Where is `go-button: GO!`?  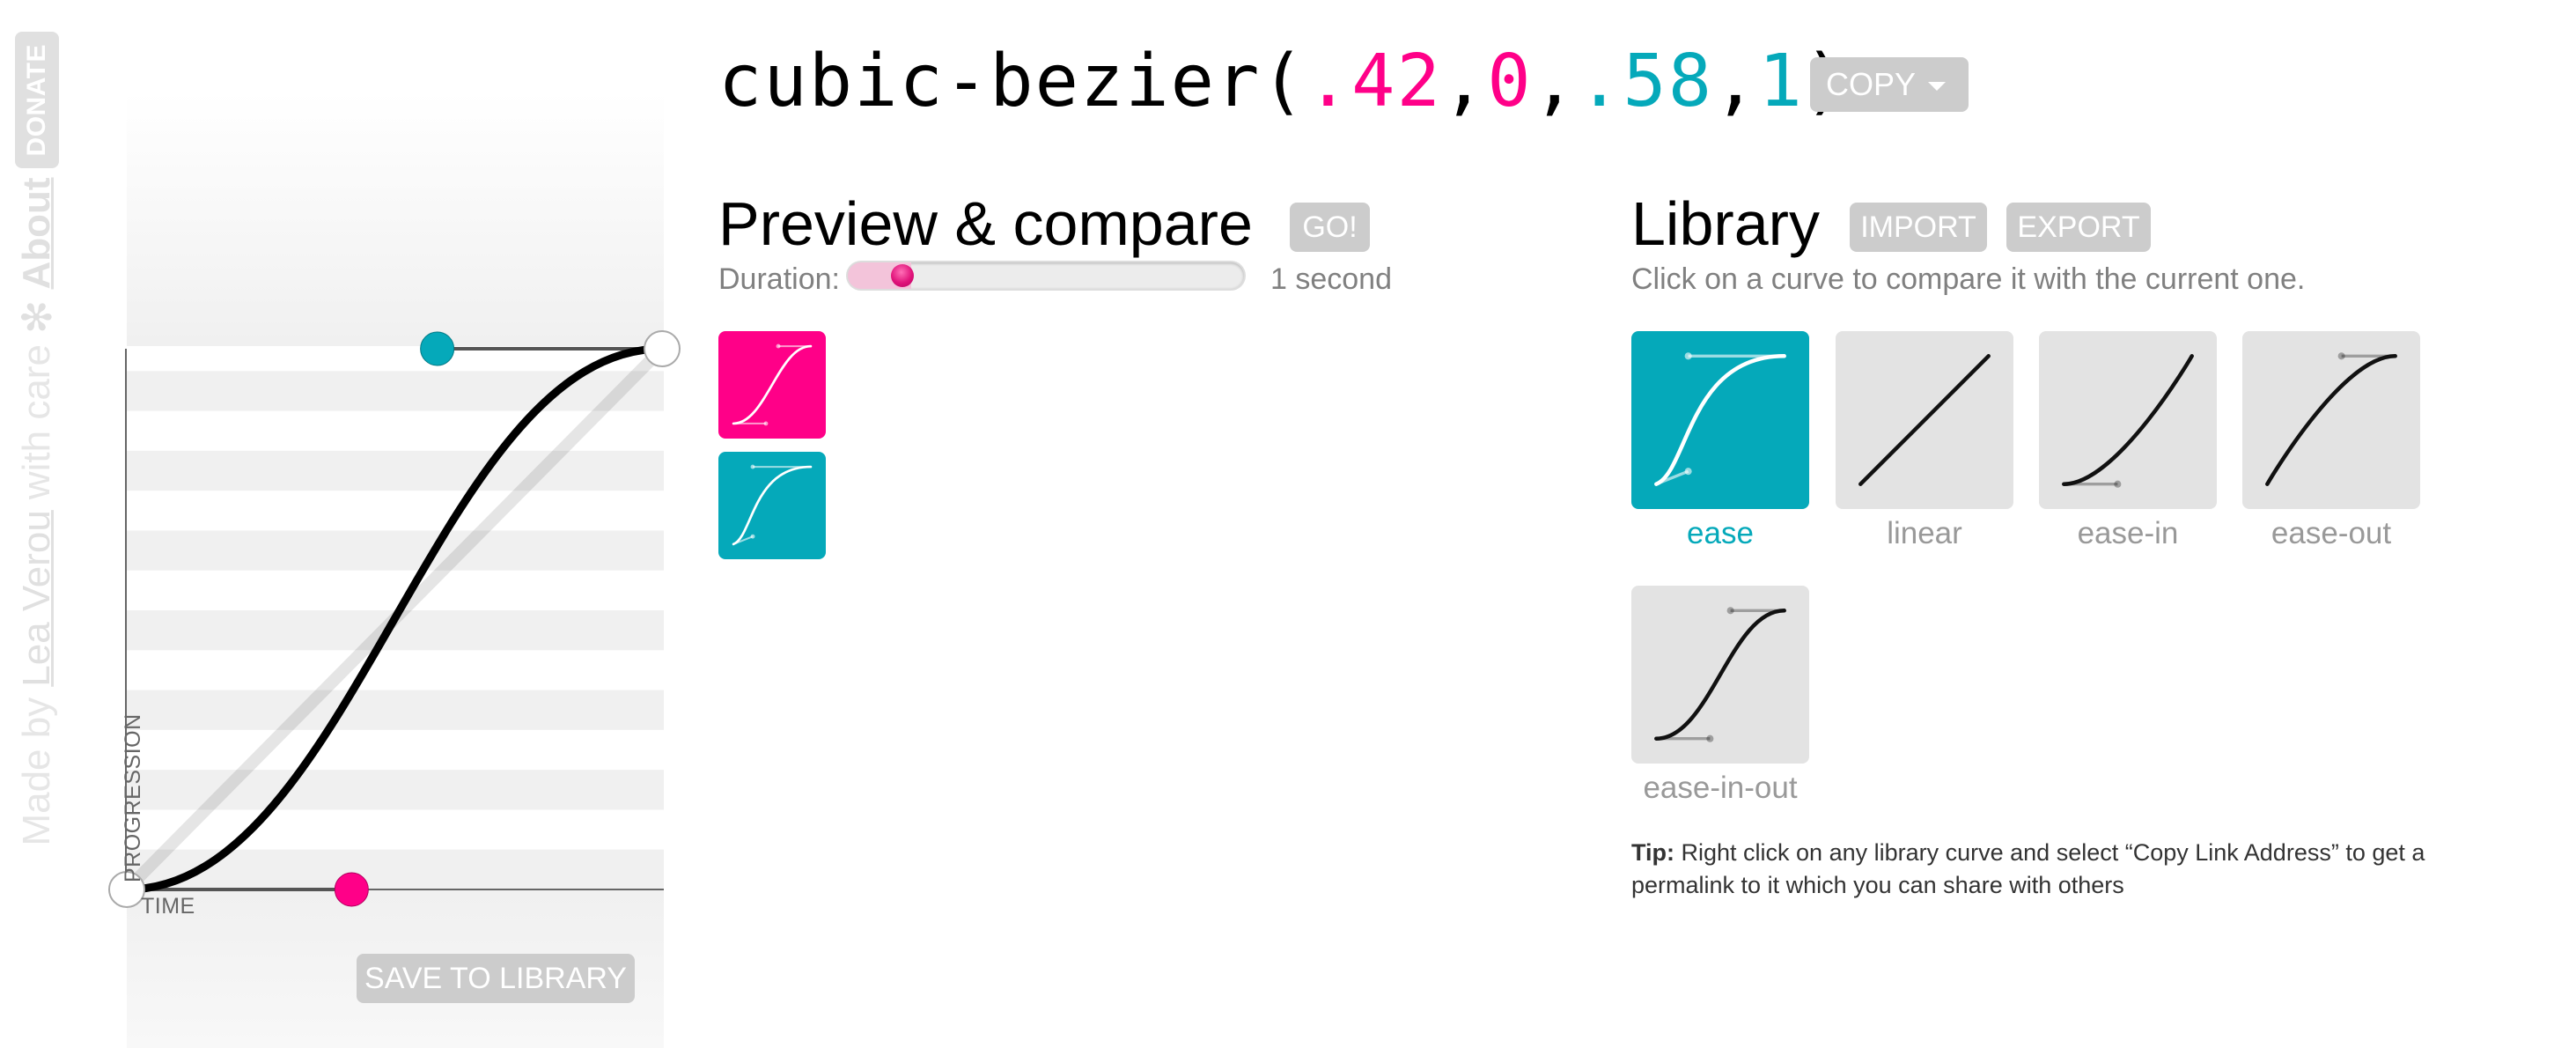 go-button: GO! is located at coordinates (1330, 227).